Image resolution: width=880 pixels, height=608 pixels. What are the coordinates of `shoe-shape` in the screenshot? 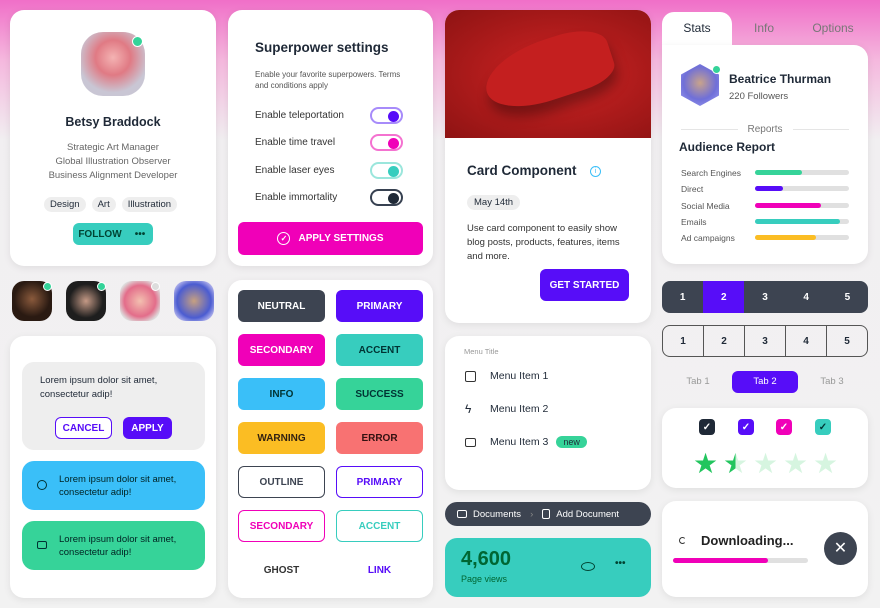 It's located at (548, 70).